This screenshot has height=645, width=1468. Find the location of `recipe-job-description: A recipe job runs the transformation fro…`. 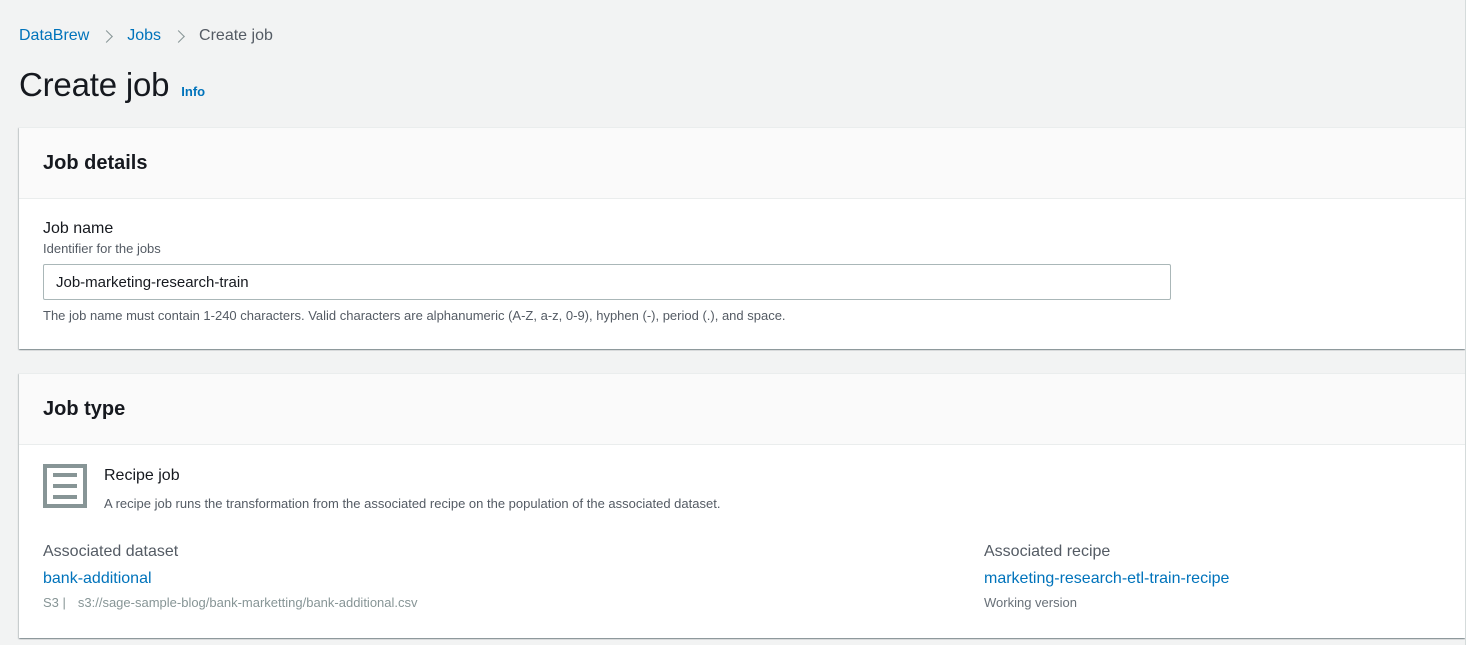

recipe-job-description: A recipe job runs the transformation fro… is located at coordinates (412, 503).